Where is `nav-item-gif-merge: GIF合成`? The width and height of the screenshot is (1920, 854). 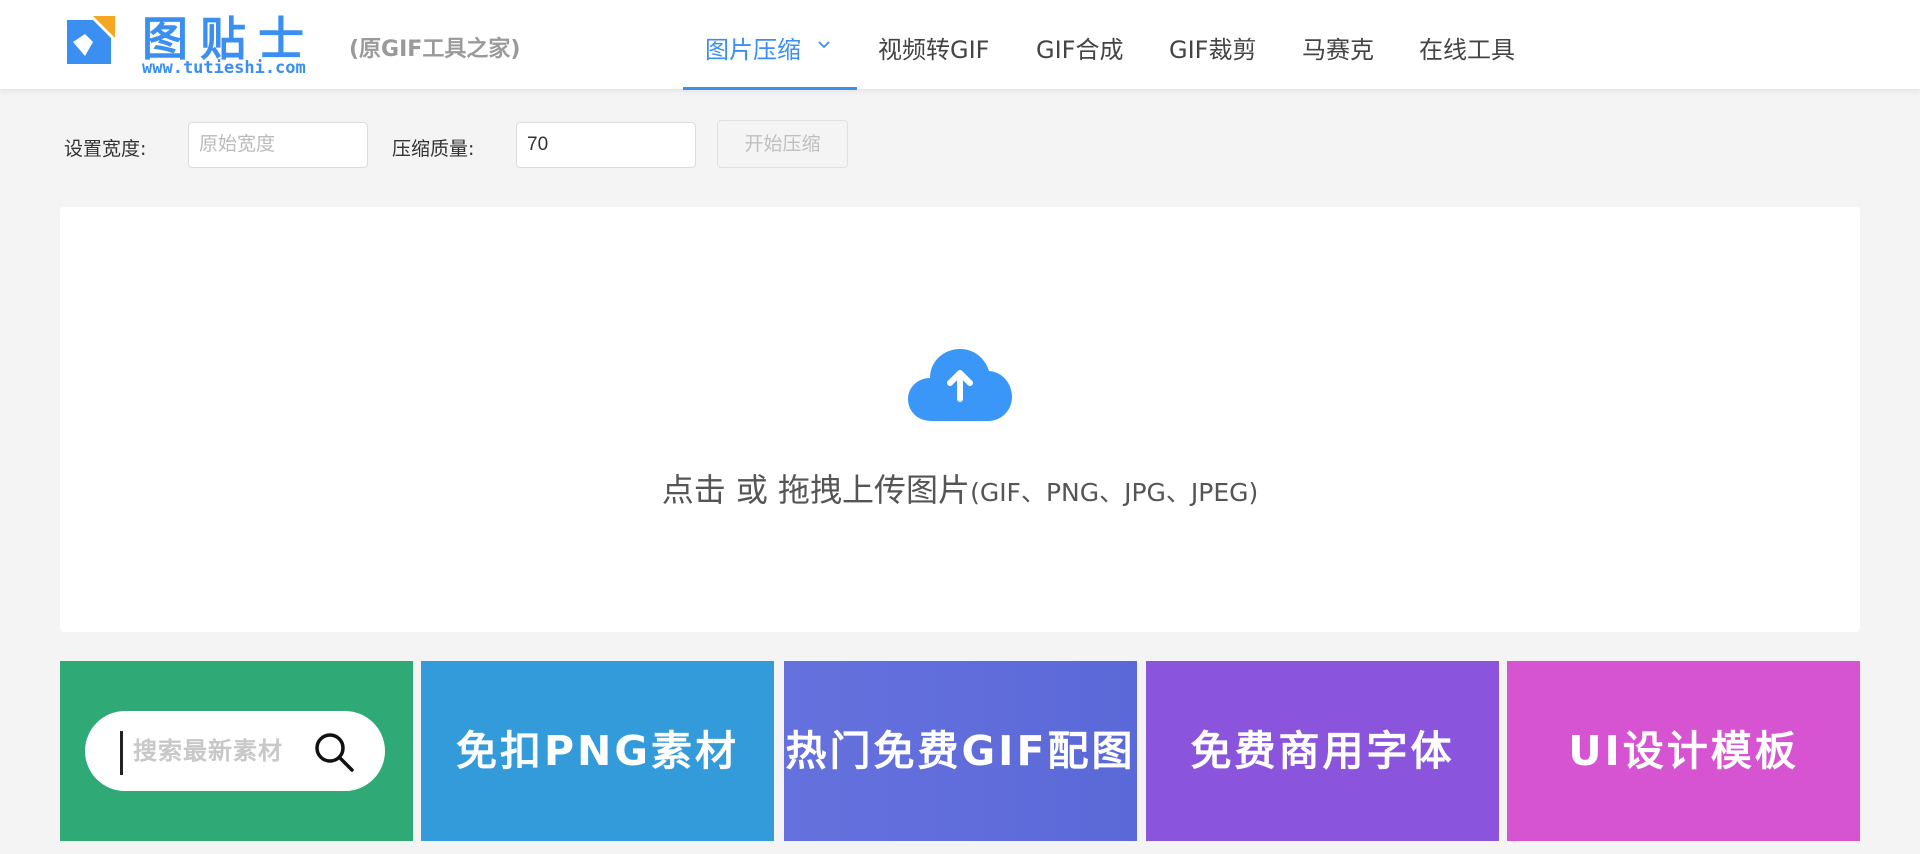 nav-item-gif-merge: GIF合成 is located at coordinates (1079, 47).